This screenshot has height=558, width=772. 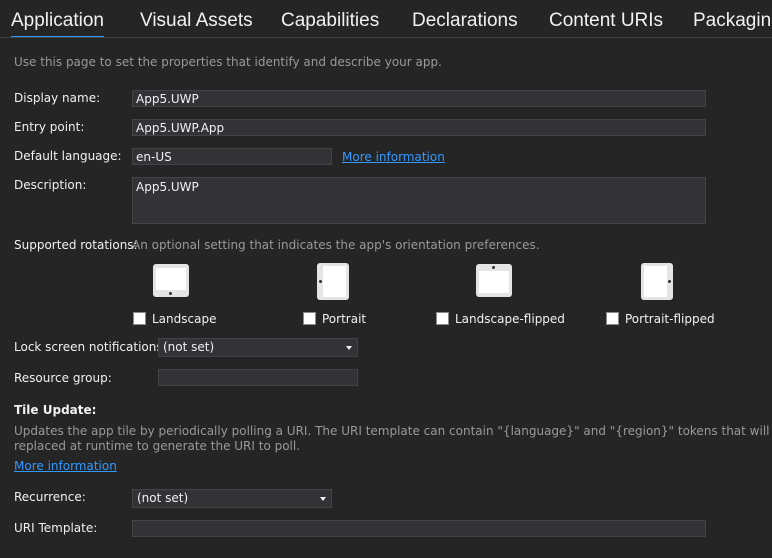 I want to click on resource-group-input, so click(x=258, y=377).